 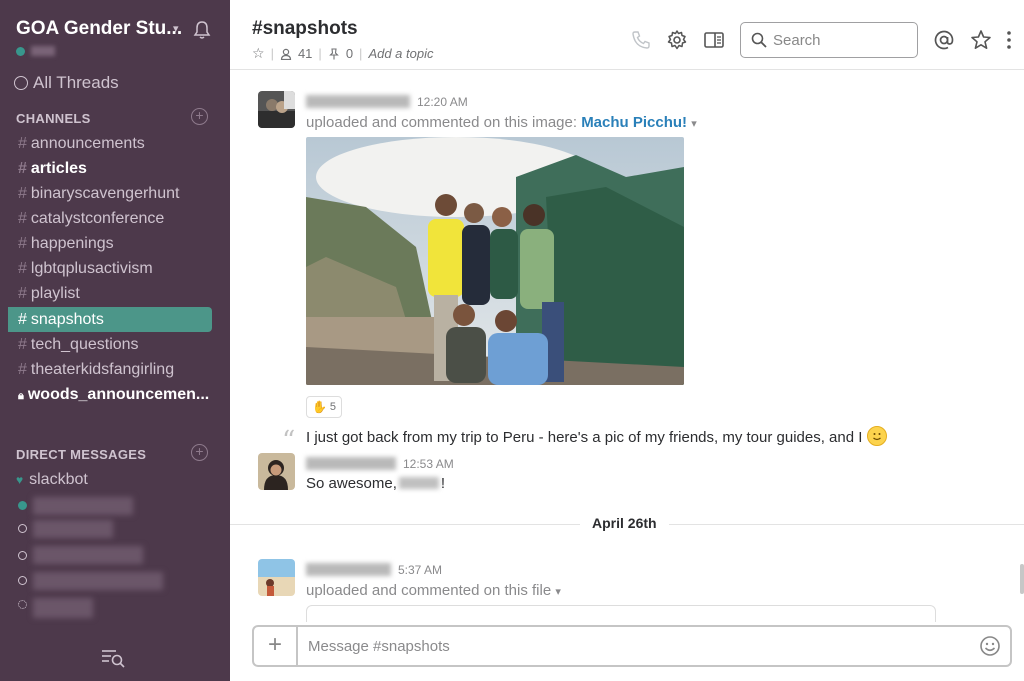 What do you see at coordinates (202, 30) in the screenshot?
I see `bell-icon` at bounding box center [202, 30].